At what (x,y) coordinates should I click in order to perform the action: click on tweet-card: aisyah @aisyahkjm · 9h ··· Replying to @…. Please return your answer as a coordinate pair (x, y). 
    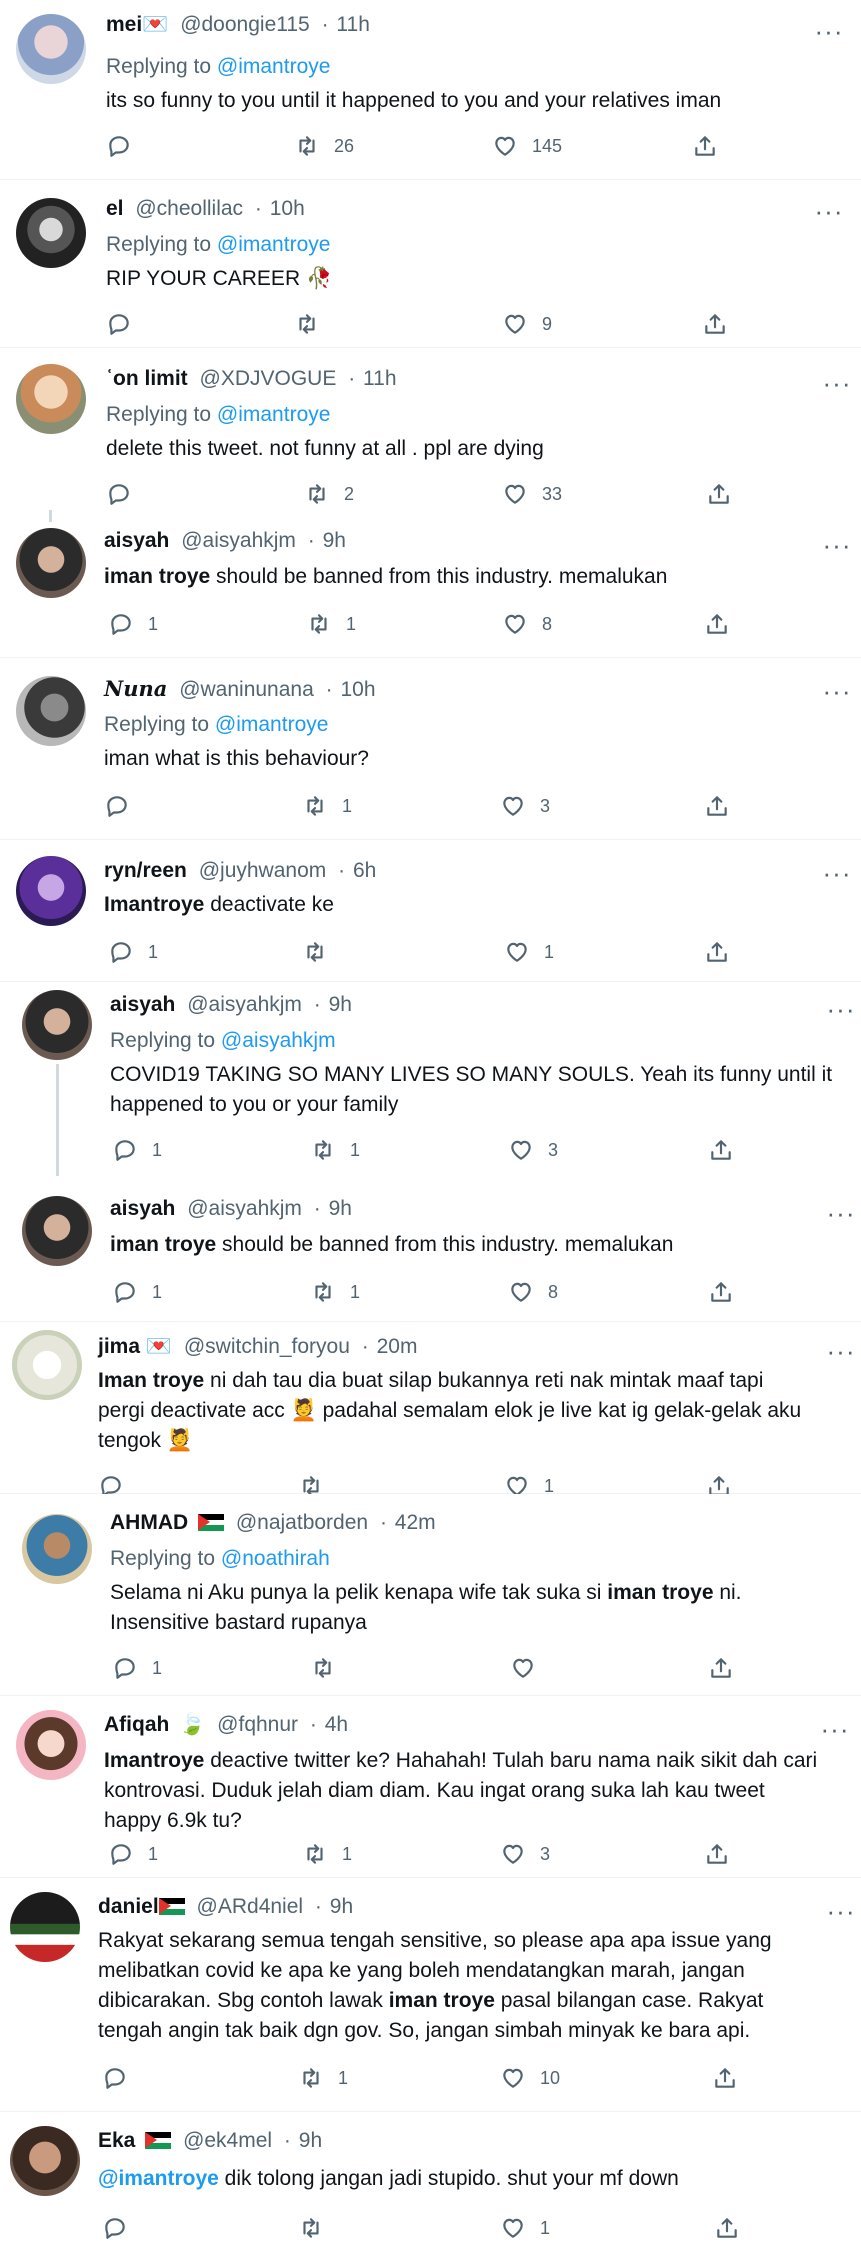
    Looking at the image, I should click on (430, 1083).